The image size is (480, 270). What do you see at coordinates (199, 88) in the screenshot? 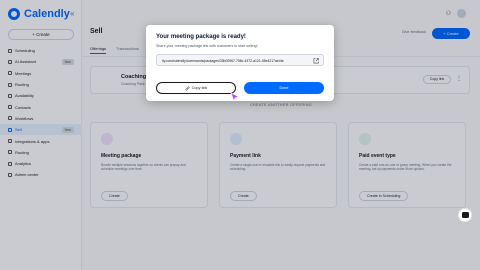
I see `copy-link-label: Copy link` at bounding box center [199, 88].